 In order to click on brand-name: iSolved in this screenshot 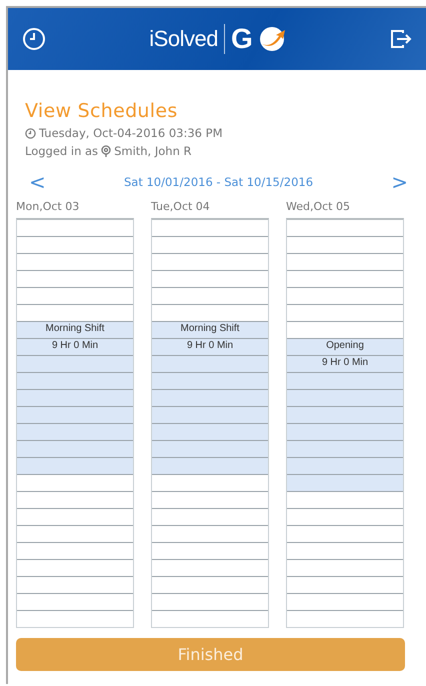, I will do `click(183, 39)`.